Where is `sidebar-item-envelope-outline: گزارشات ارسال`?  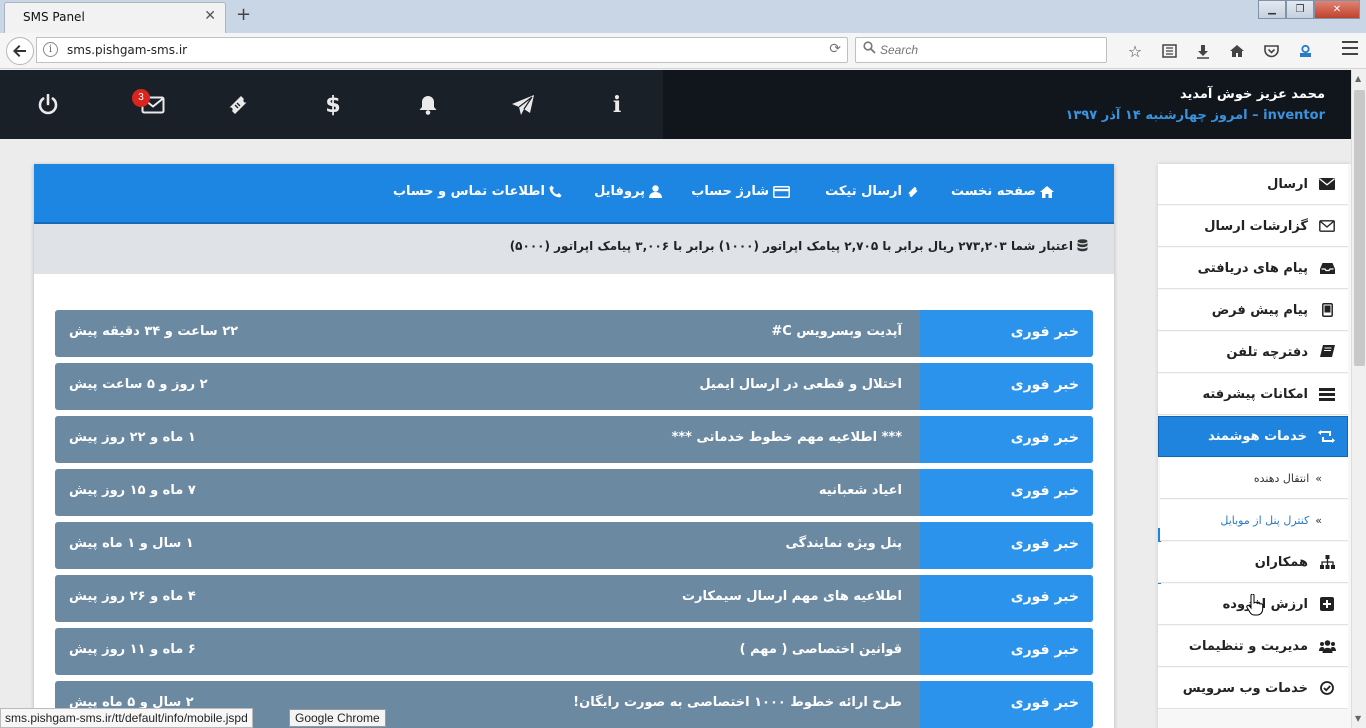
sidebar-item-envelope-outline: گزارشات ارسال is located at coordinates (1253, 226).